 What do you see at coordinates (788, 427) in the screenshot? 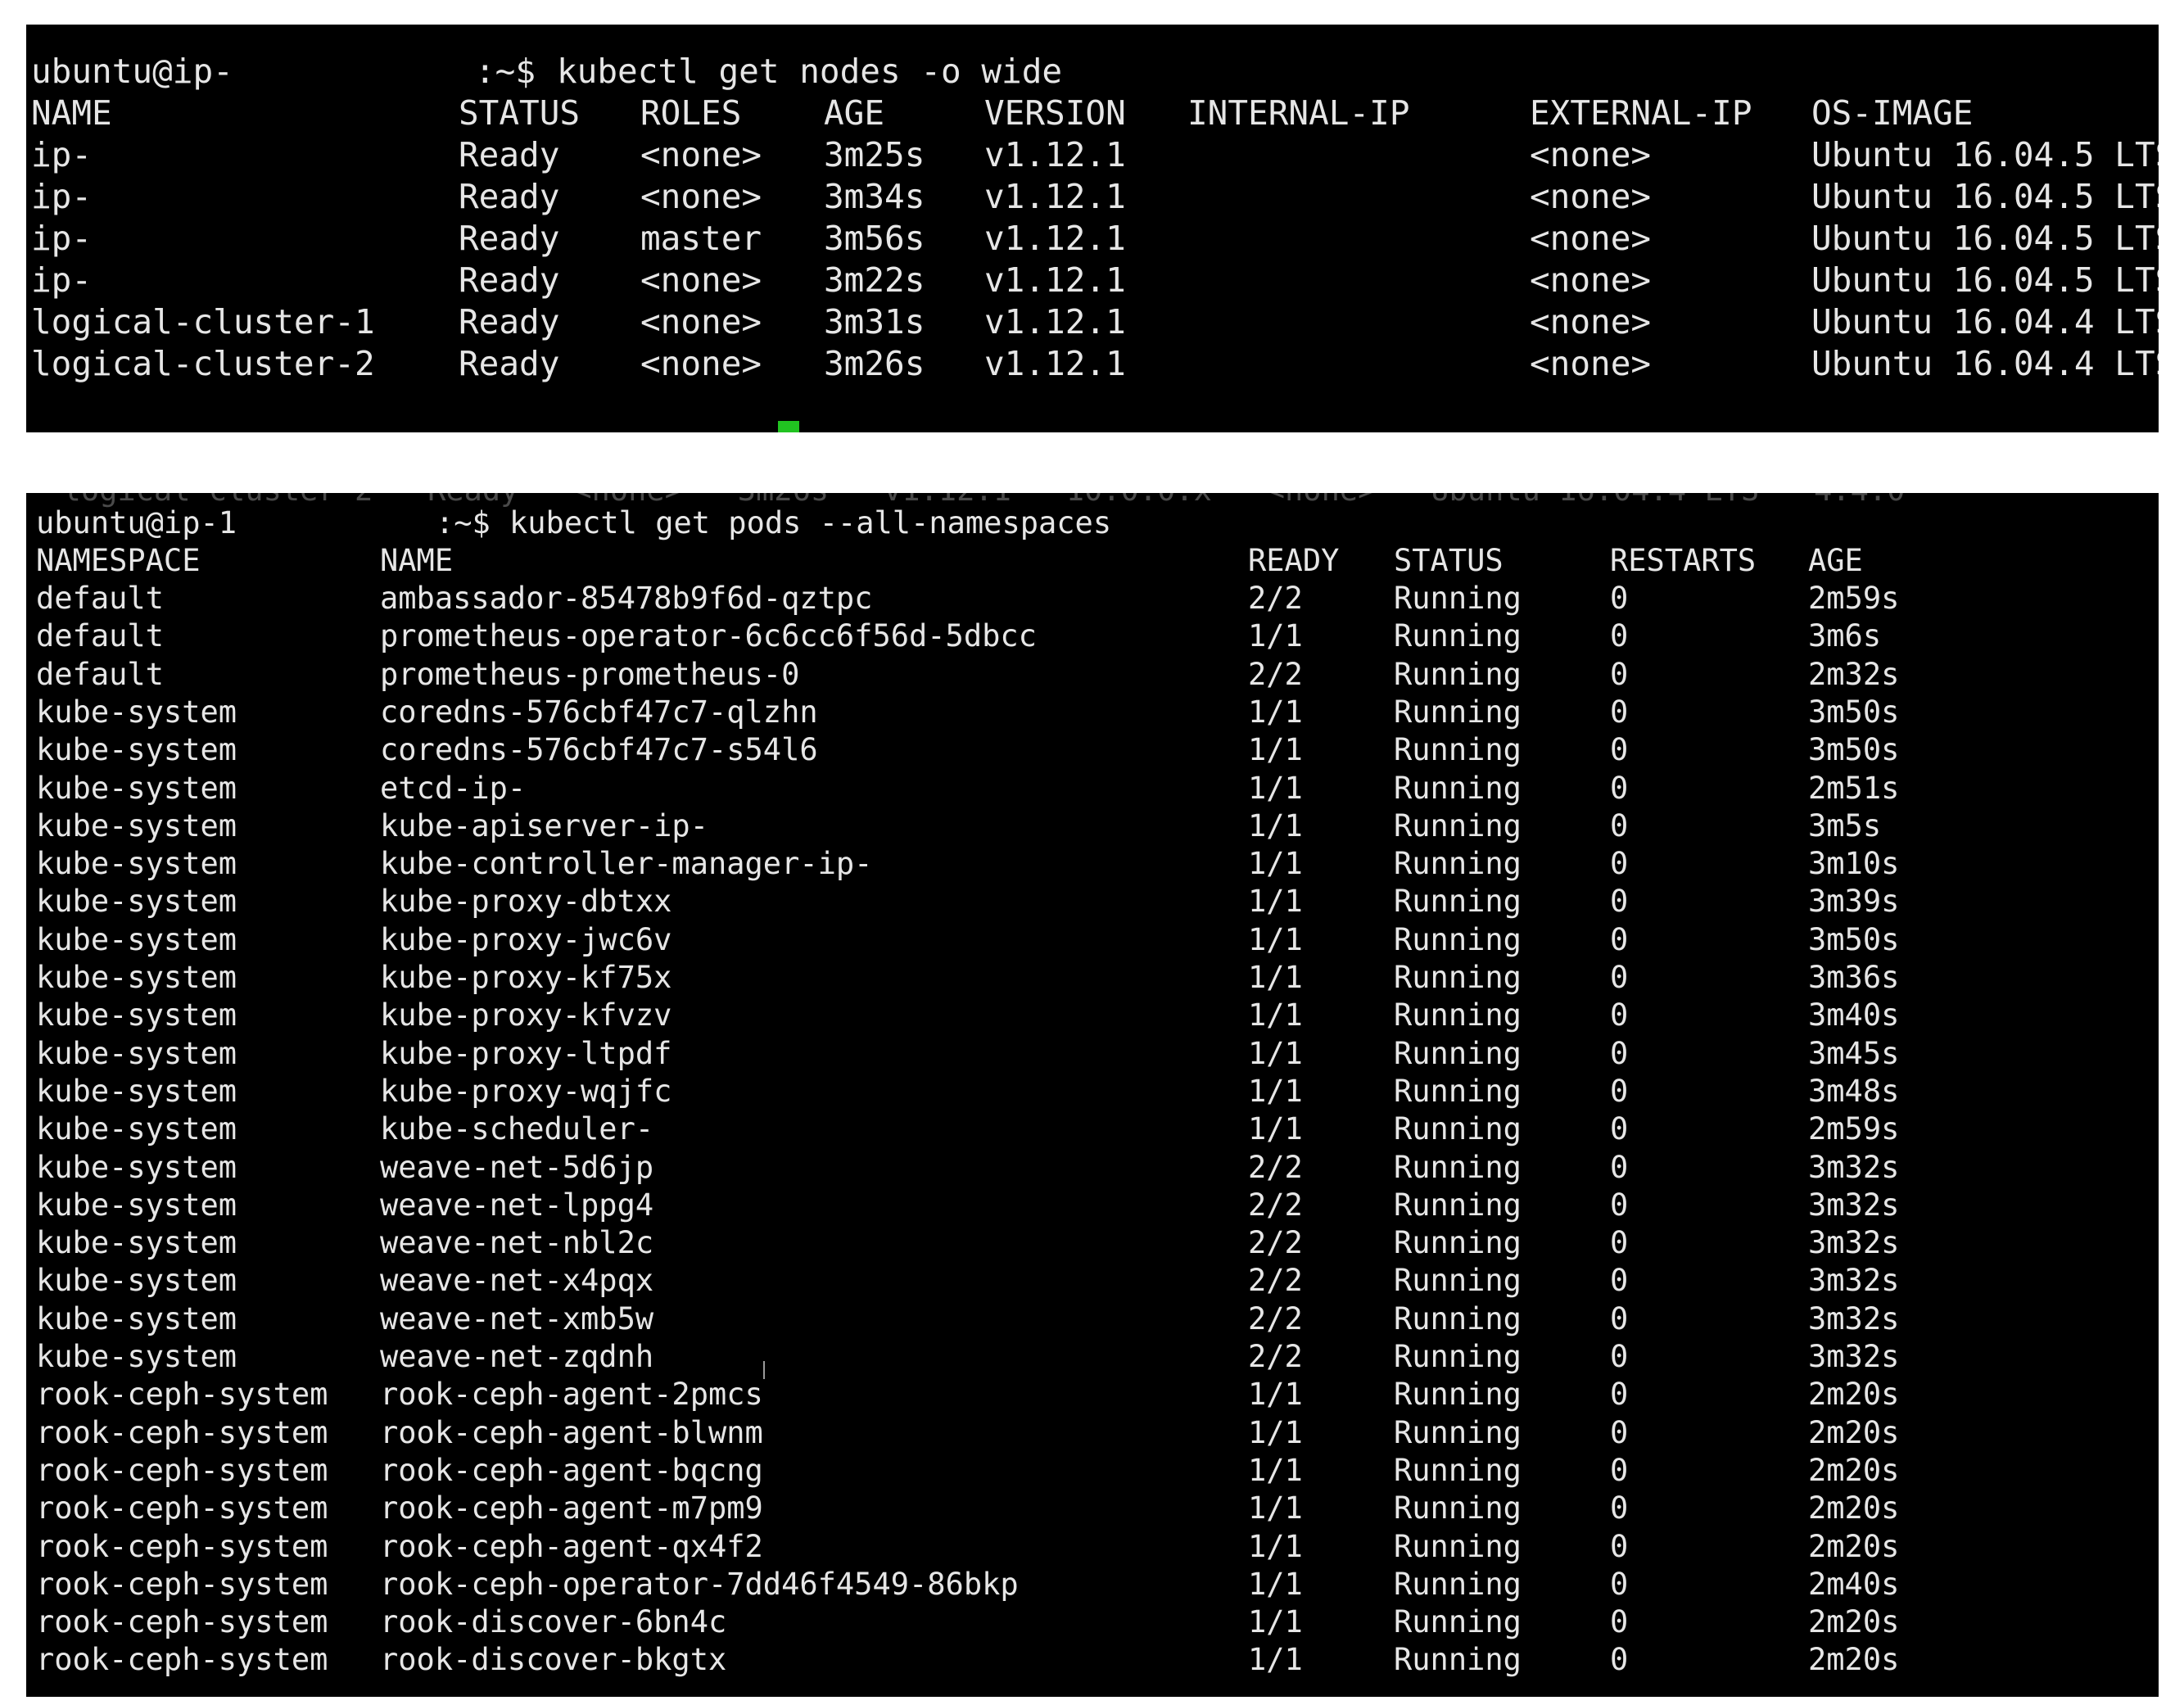
I see `terminal-cursor` at bounding box center [788, 427].